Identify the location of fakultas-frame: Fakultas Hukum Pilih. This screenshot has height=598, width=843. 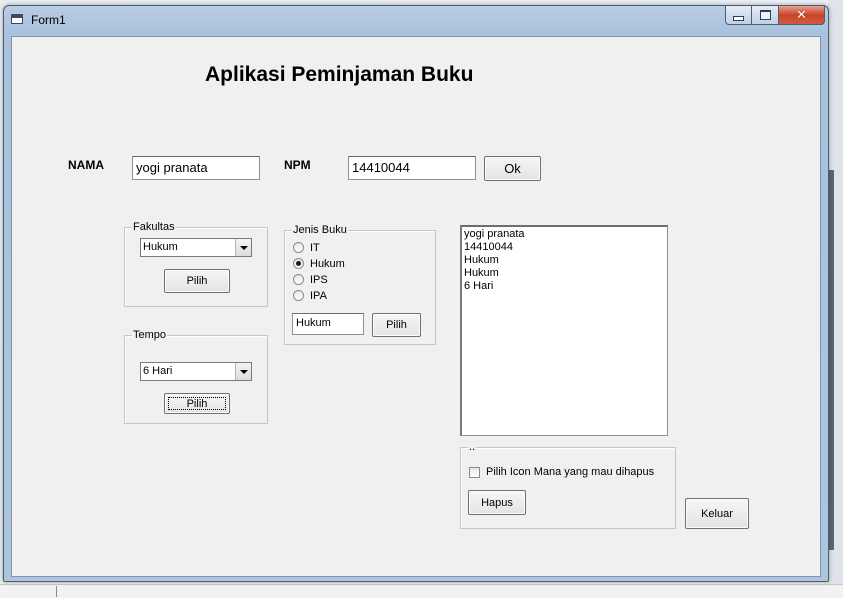
(196, 264).